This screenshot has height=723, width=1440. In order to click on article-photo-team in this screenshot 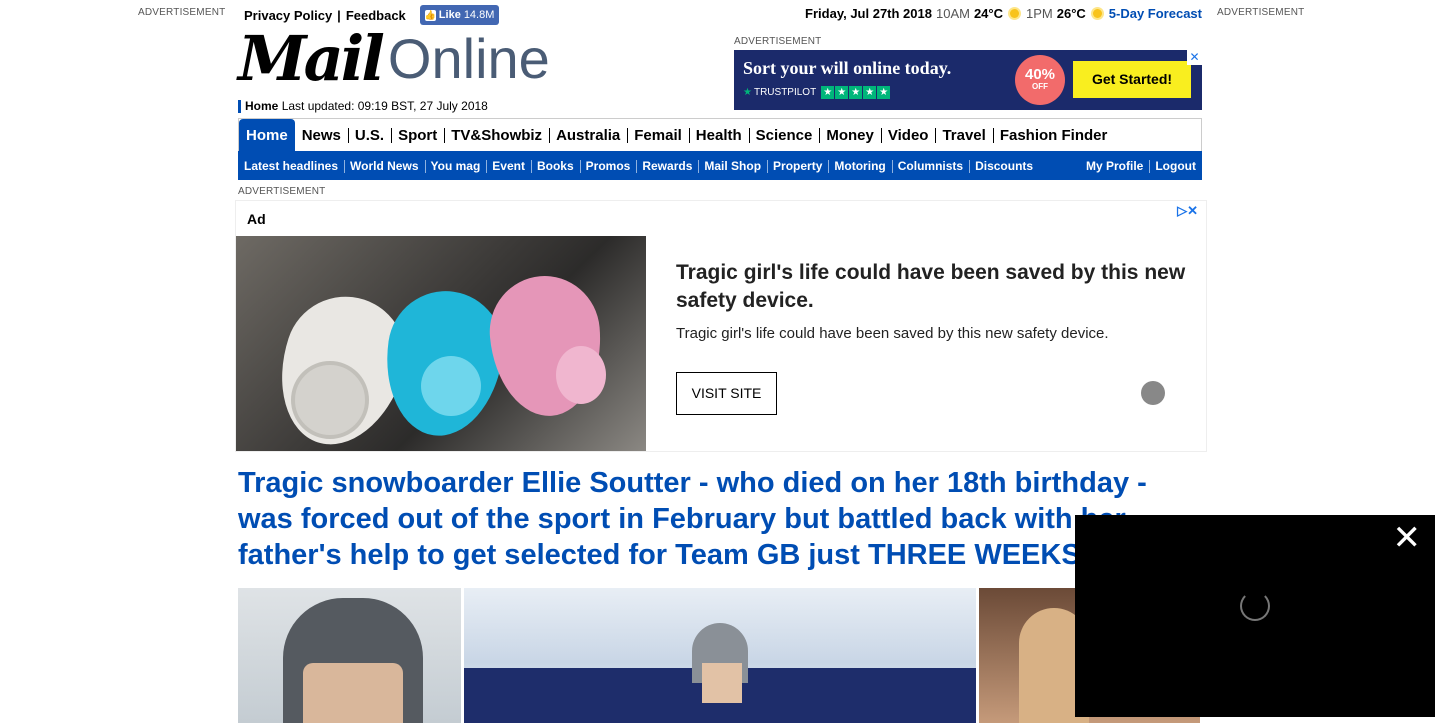, I will do `click(720, 655)`.